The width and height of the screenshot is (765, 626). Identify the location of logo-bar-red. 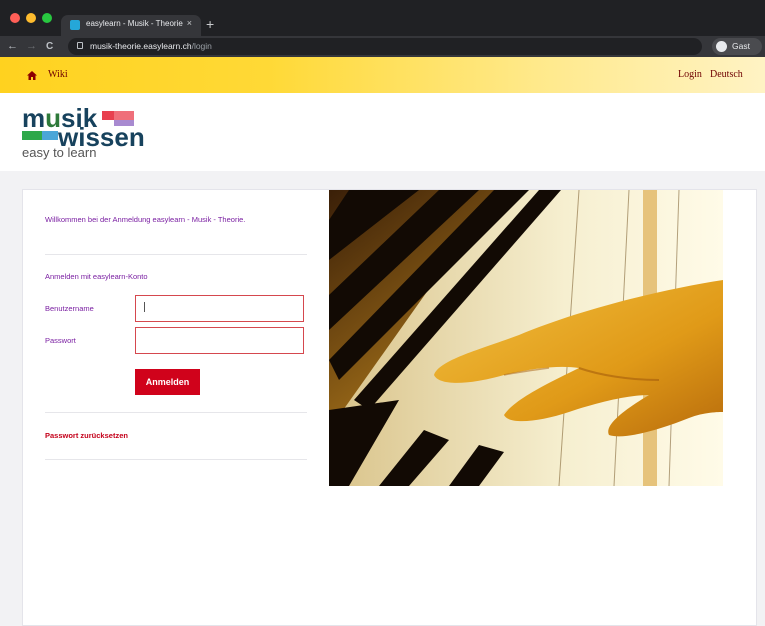
(108, 115).